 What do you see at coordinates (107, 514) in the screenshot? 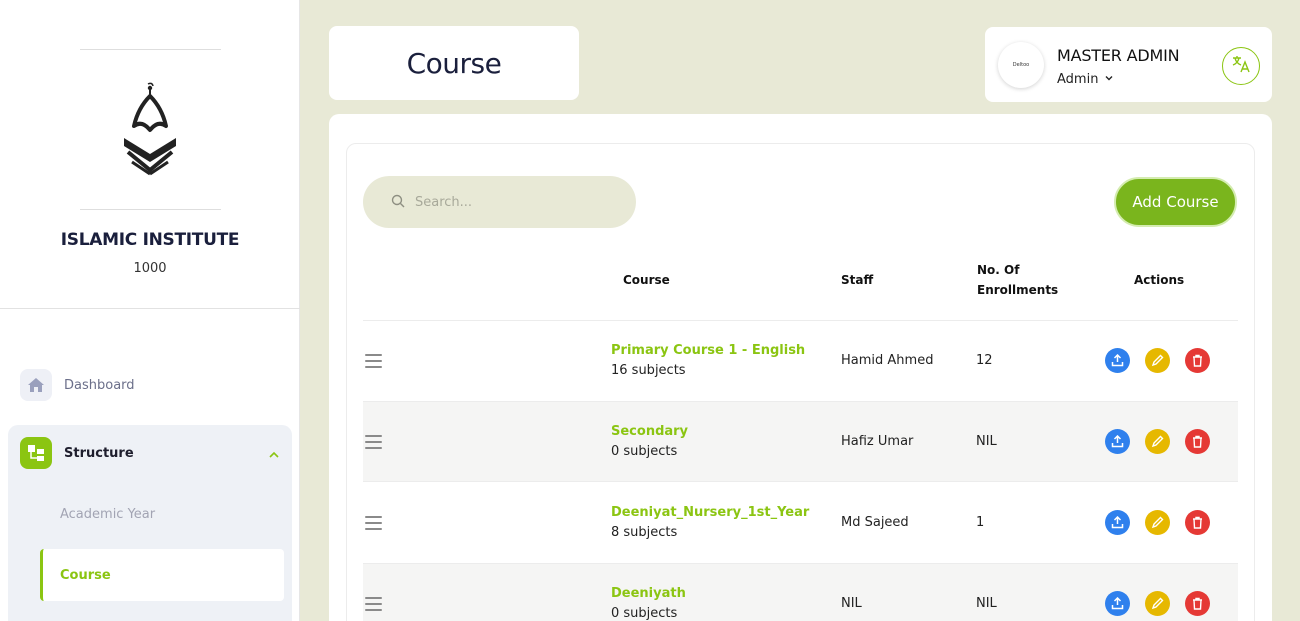
I see `sidebar-item-academic-year: Academic Year` at bounding box center [107, 514].